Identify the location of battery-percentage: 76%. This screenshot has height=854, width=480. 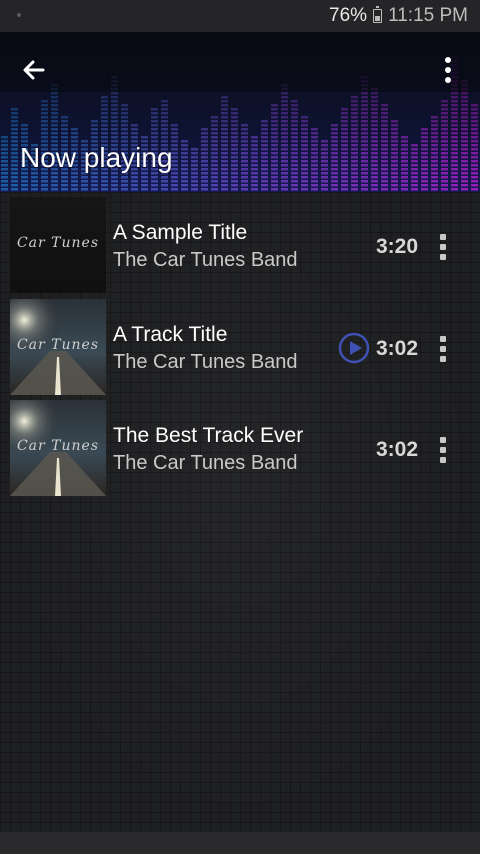
(348, 15).